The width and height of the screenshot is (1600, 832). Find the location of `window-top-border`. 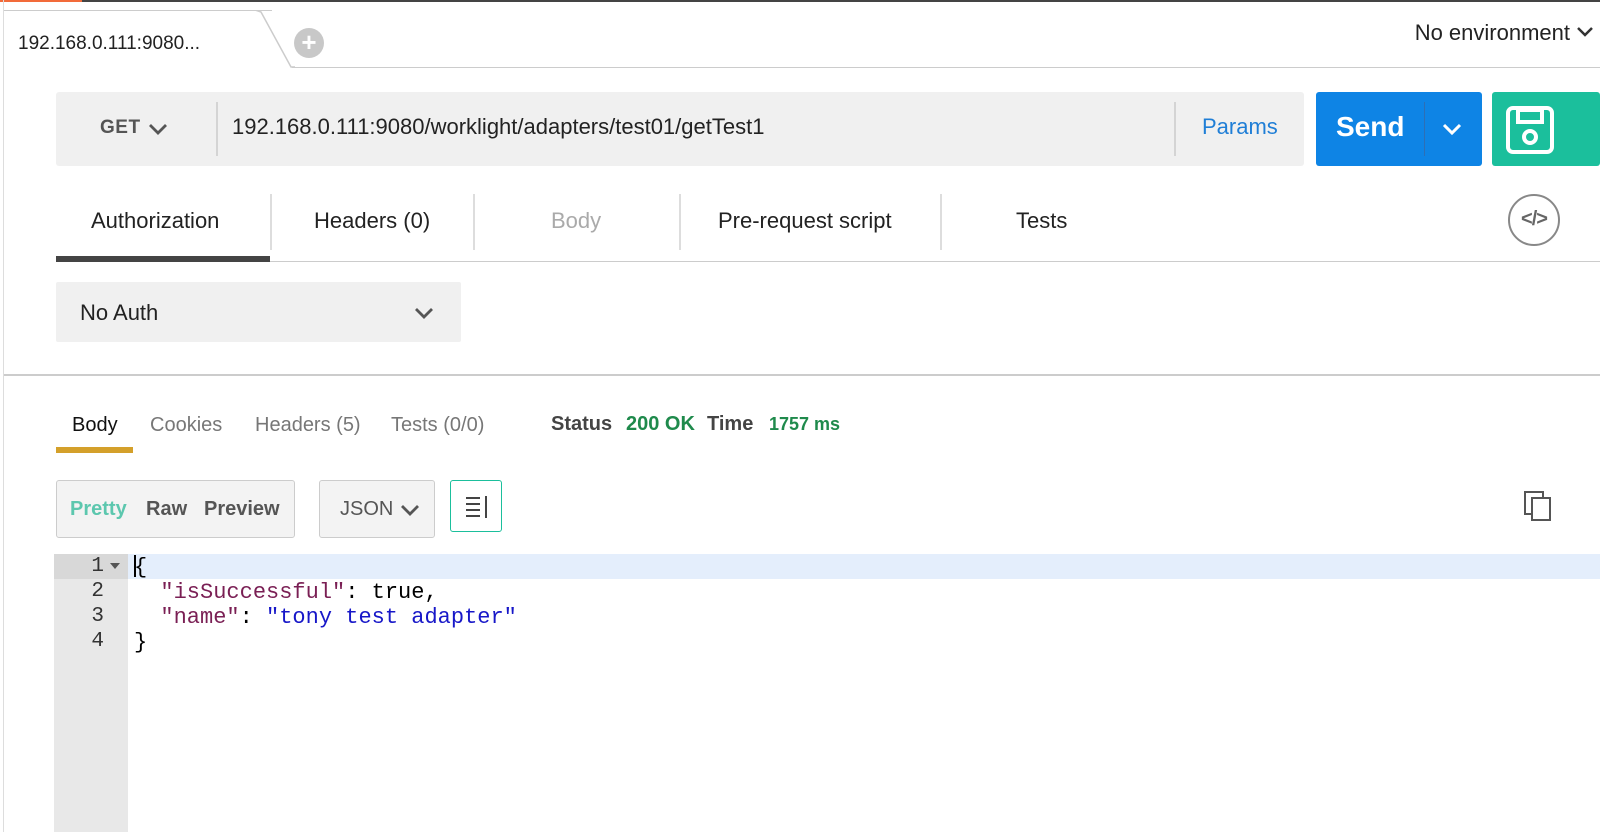

window-top-border is located at coordinates (800, 1).